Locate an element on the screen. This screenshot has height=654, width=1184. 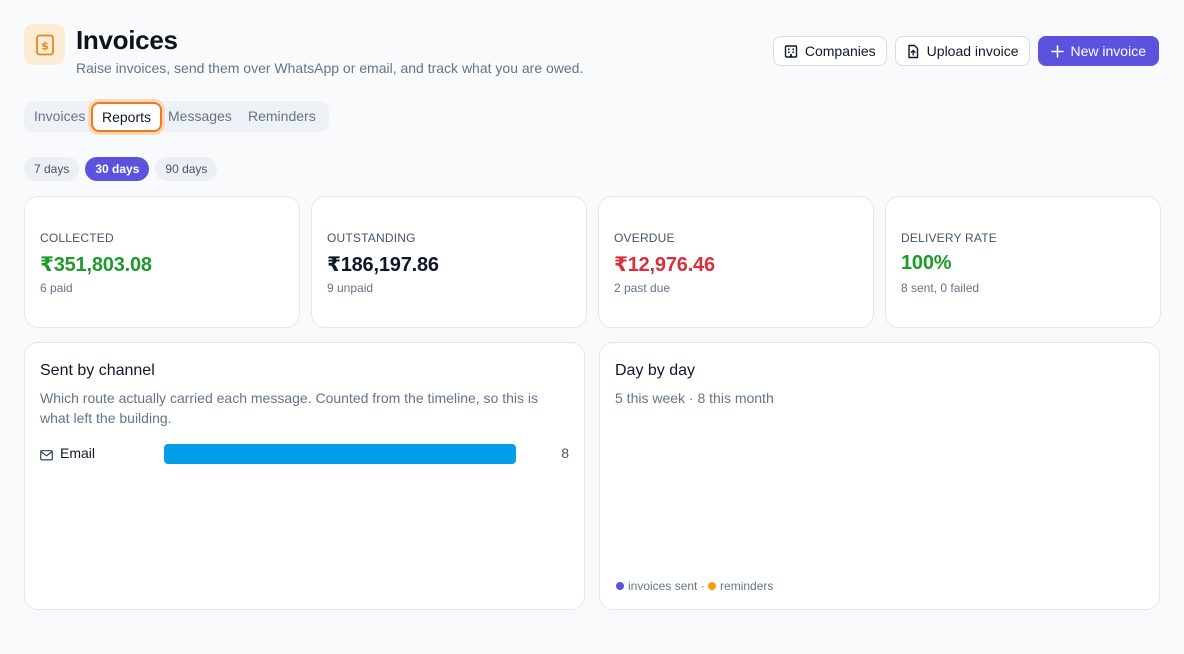
invoice-icon: $ is located at coordinates (44, 44).